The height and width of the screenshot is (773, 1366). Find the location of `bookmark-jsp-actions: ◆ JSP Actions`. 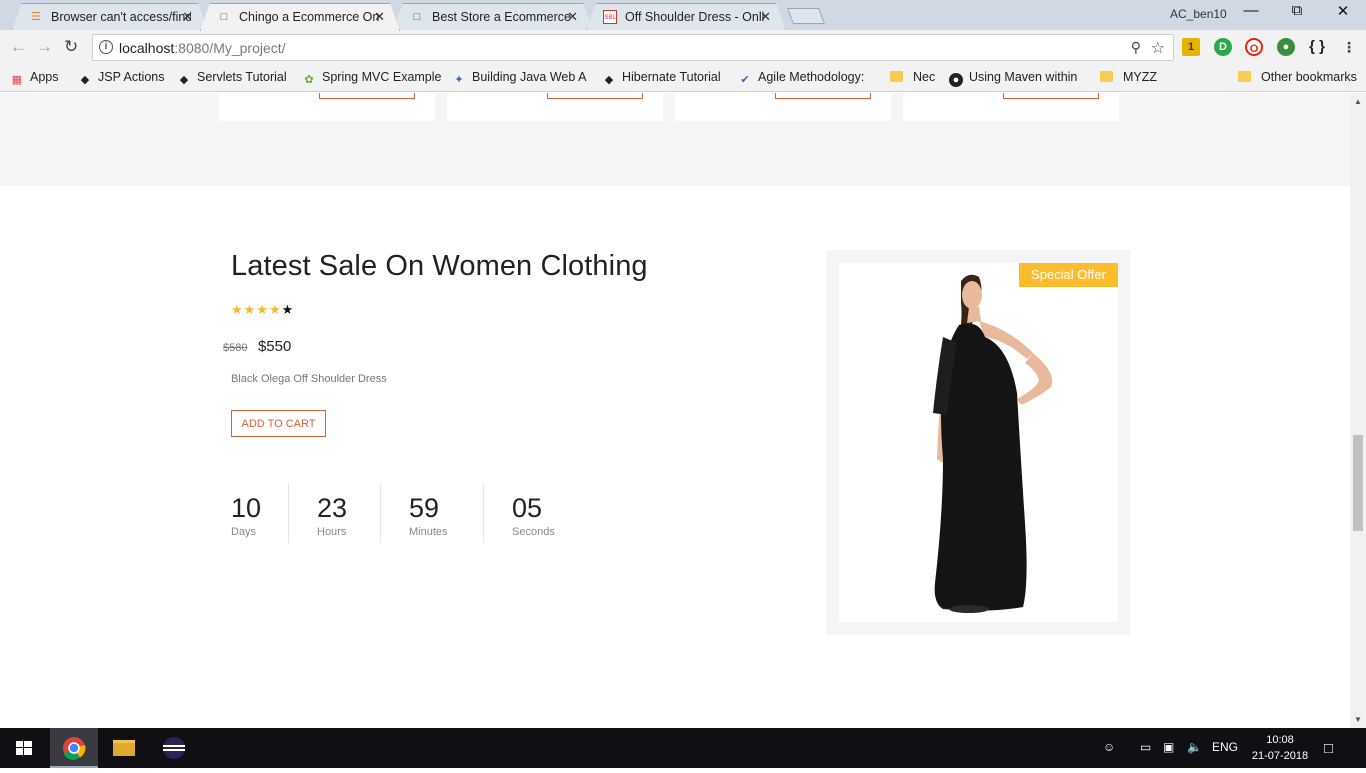

bookmark-jsp-actions: ◆ JSP Actions is located at coordinates (121, 78).